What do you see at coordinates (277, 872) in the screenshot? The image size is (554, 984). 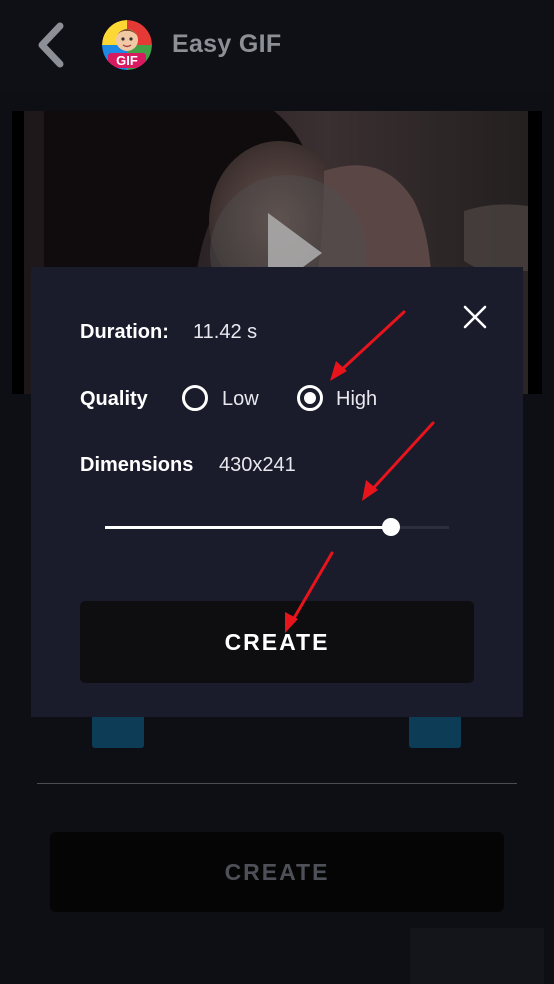 I see `background-create-button: CREATE` at bounding box center [277, 872].